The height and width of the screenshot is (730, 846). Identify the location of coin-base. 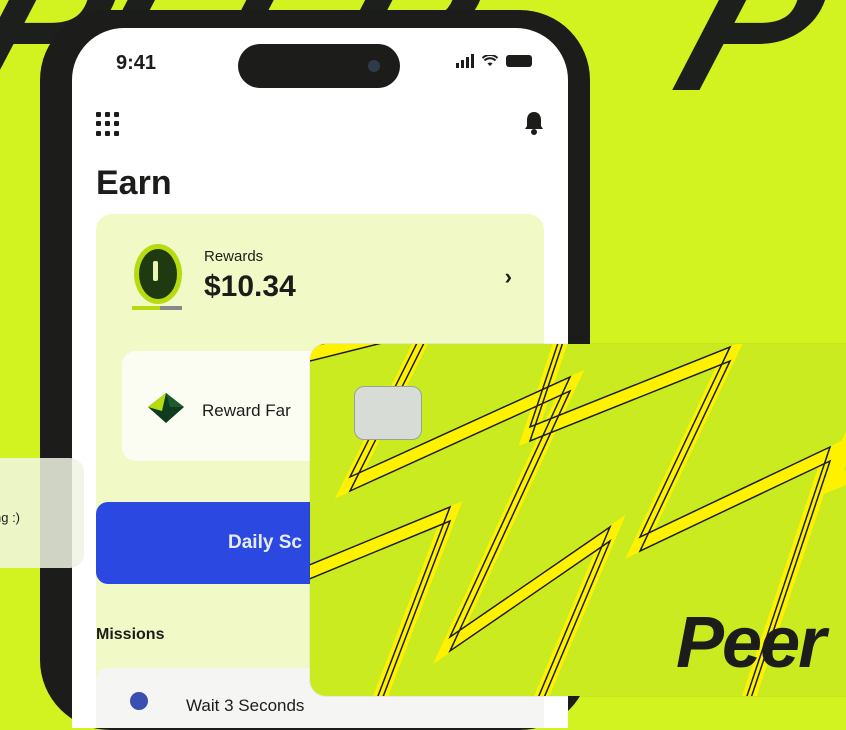
(157, 308).